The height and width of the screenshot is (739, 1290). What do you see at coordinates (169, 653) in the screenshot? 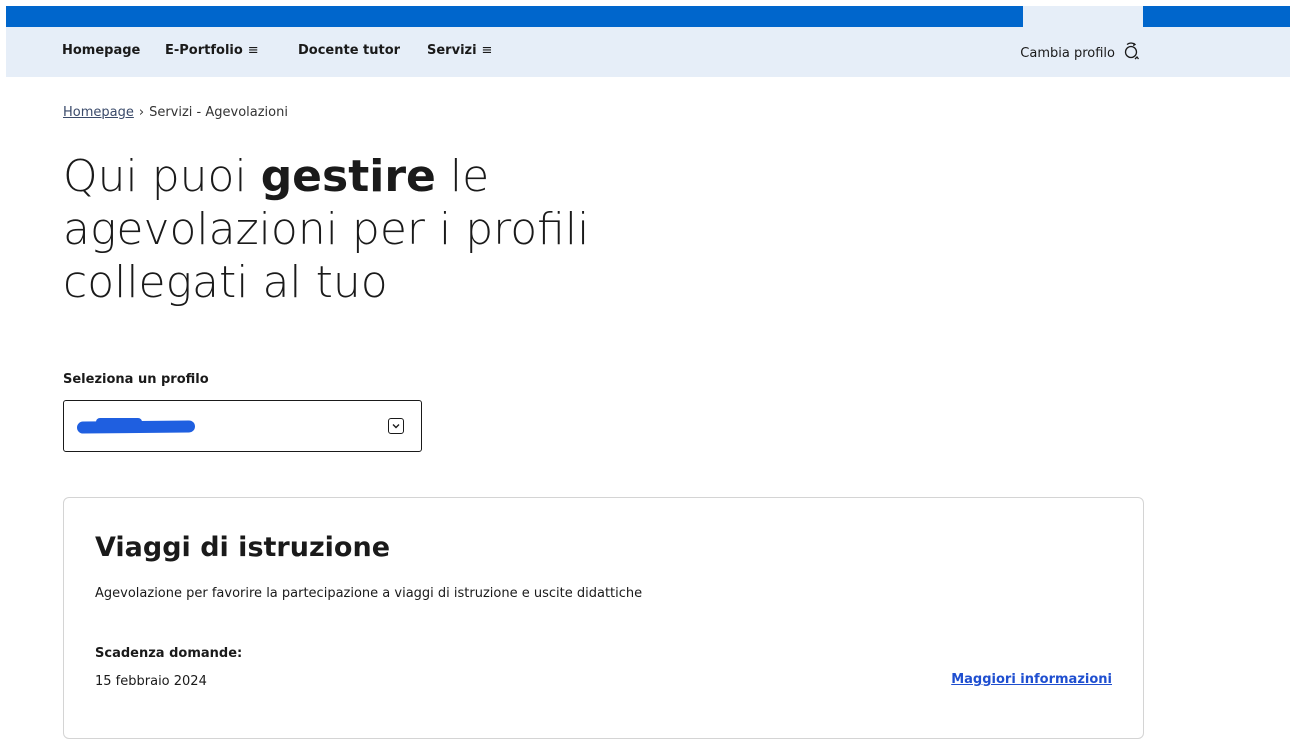
I see `deadline-label: Scadenza domande:` at bounding box center [169, 653].